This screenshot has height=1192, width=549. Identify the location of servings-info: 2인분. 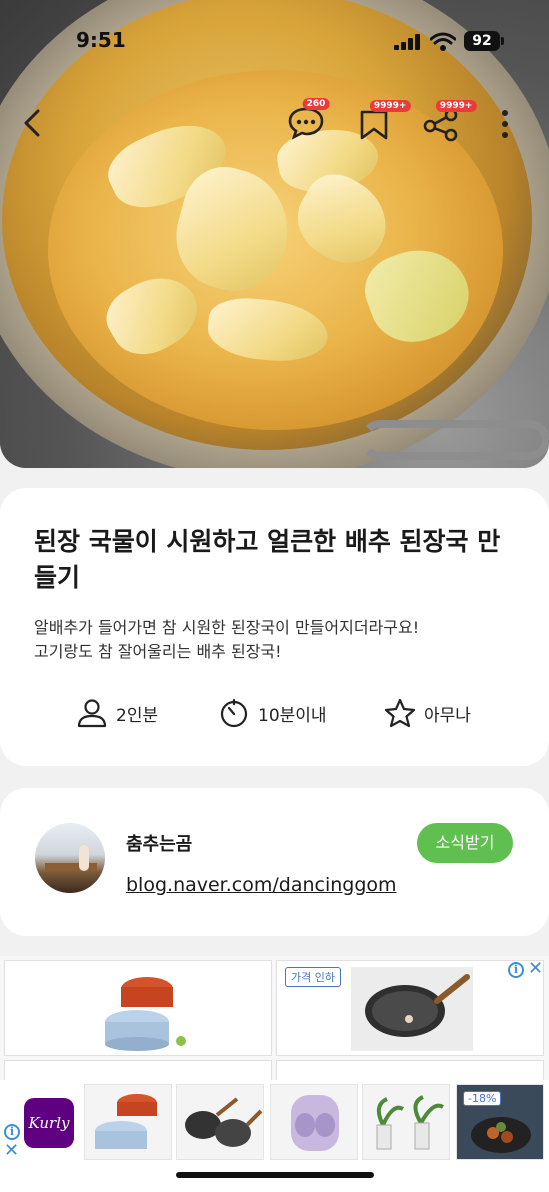
(117, 713).